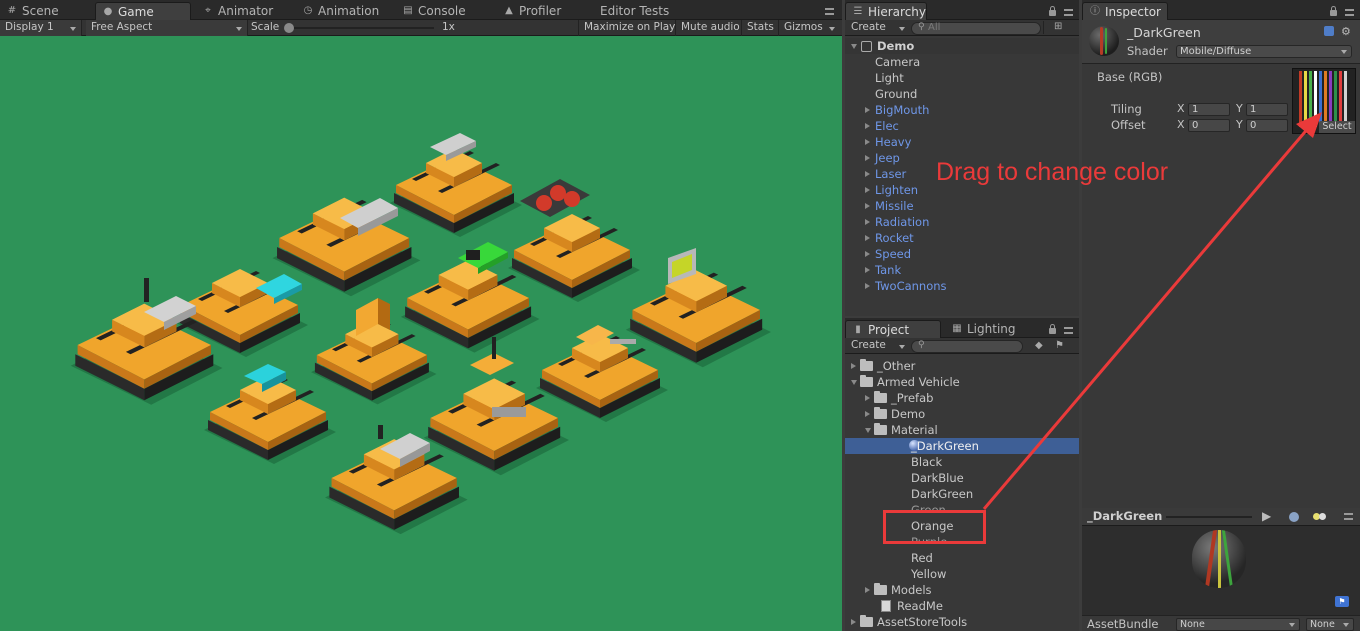 Image resolution: width=1360 pixels, height=631 pixels. I want to click on project-item: Yellow, so click(962, 574).